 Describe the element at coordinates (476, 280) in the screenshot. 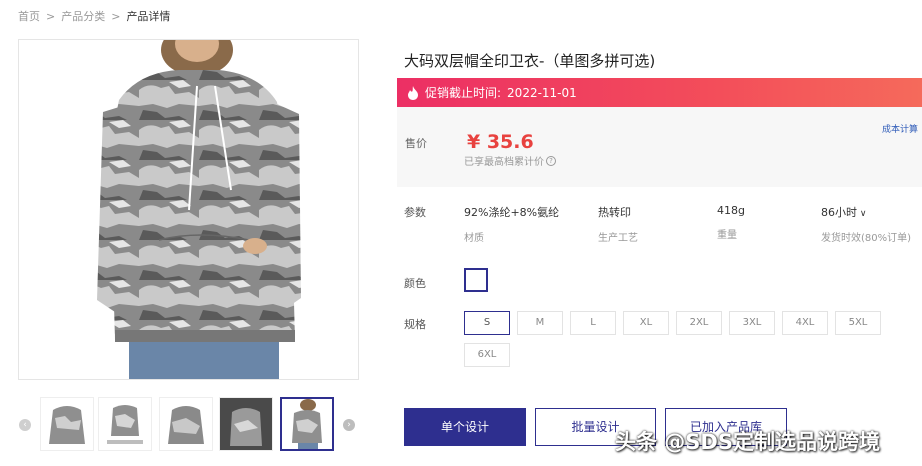

I see `color-swatch-white` at that location.